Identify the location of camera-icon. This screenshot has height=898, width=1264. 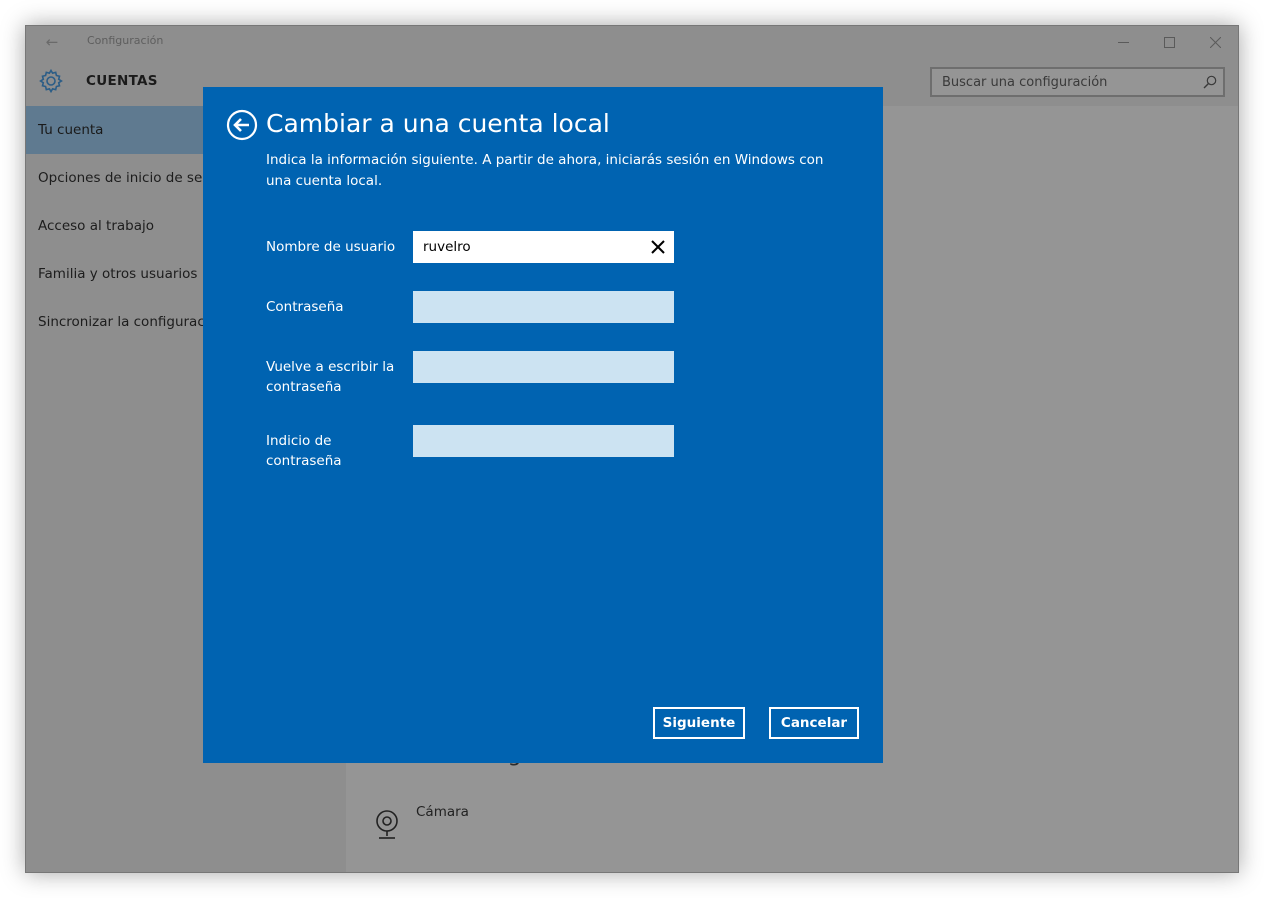
(387, 825).